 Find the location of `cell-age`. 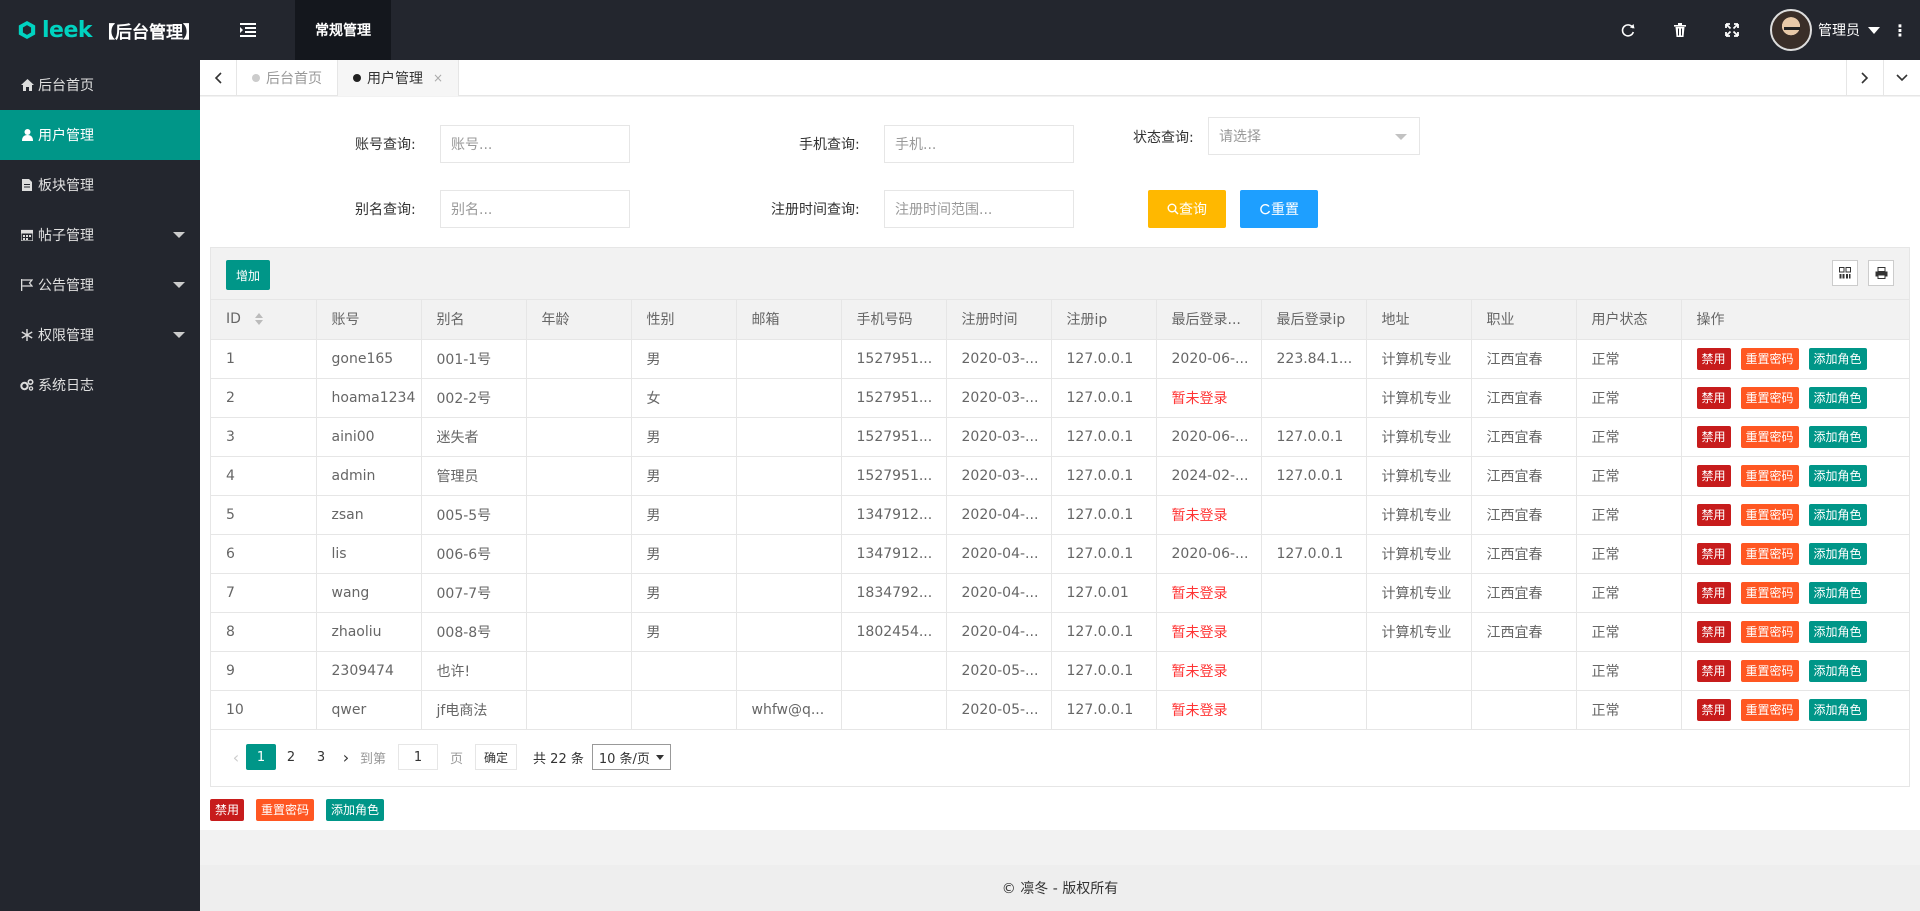

cell-age is located at coordinates (579, 632).